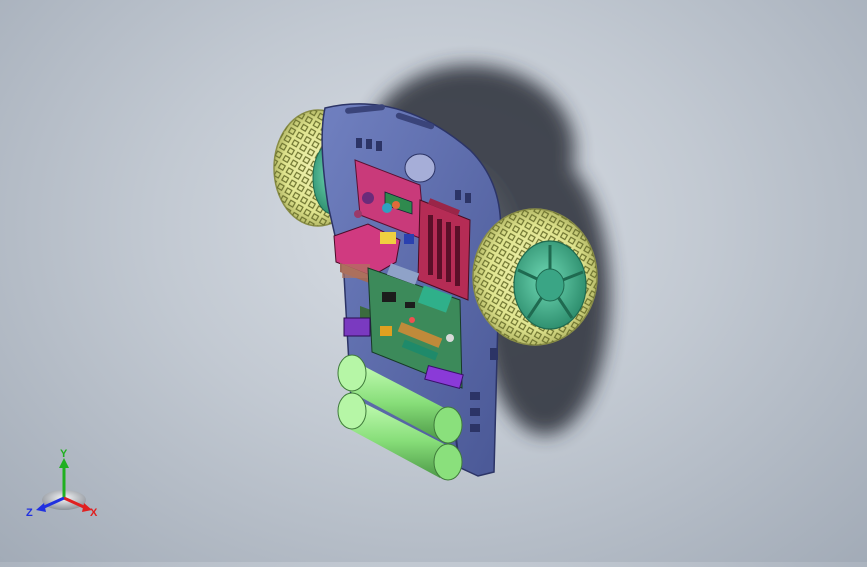 Image resolution: width=867 pixels, height=567 pixels. Describe the element at coordinates (94, 513) in the screenshot. I see `x-axis-label: X` at that location.